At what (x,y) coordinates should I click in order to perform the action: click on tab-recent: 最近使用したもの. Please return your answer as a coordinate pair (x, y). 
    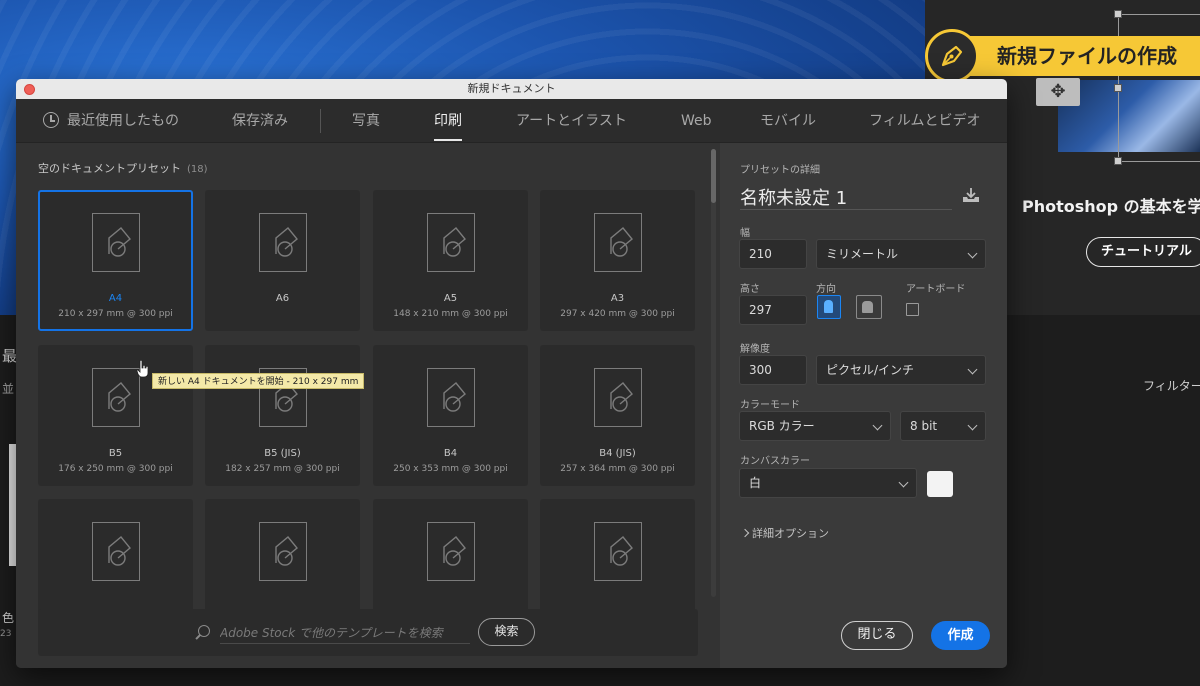
    Looking at the image, I should click on (111, 121).